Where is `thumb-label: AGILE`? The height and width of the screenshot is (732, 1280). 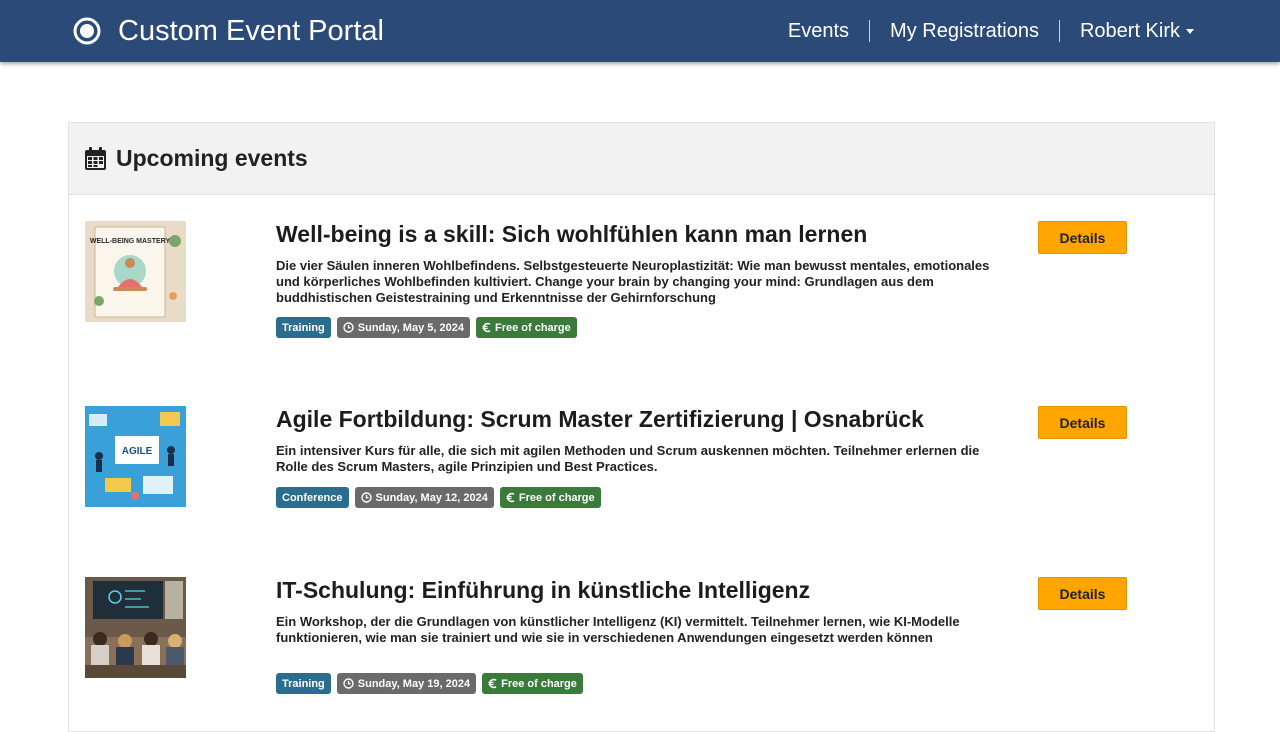 thumb-label: AGILE is located at coordinates (137, 451).